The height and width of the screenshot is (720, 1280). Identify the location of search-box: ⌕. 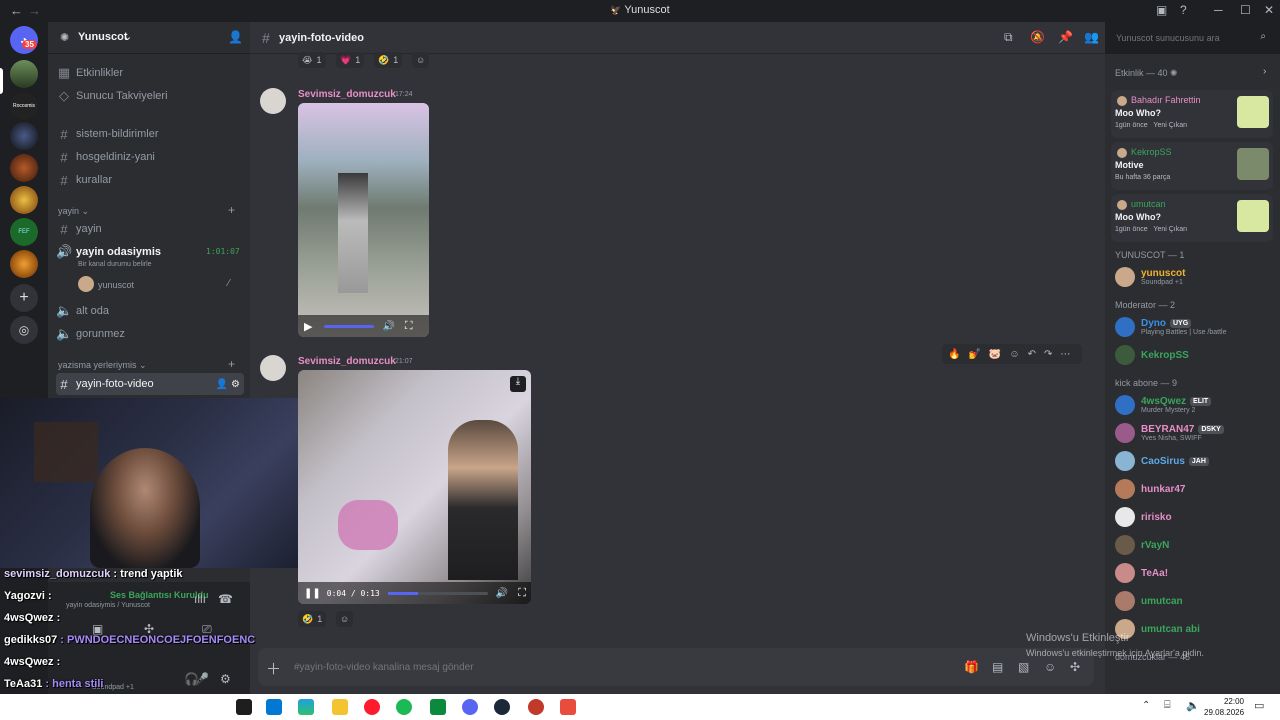
(1191, 38).